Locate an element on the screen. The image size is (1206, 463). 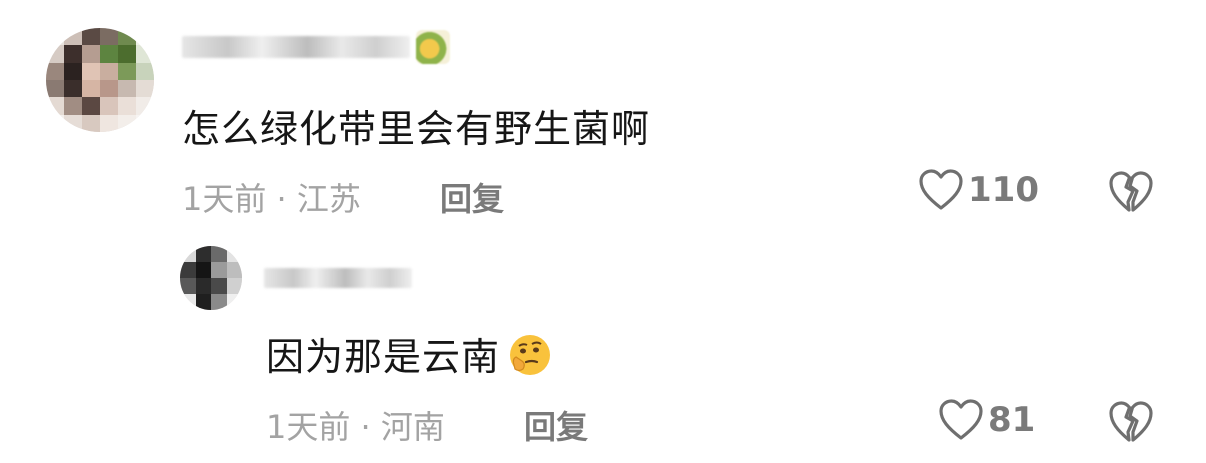
comment-text: 因为那是云南 is located at coordinates (409, 353).